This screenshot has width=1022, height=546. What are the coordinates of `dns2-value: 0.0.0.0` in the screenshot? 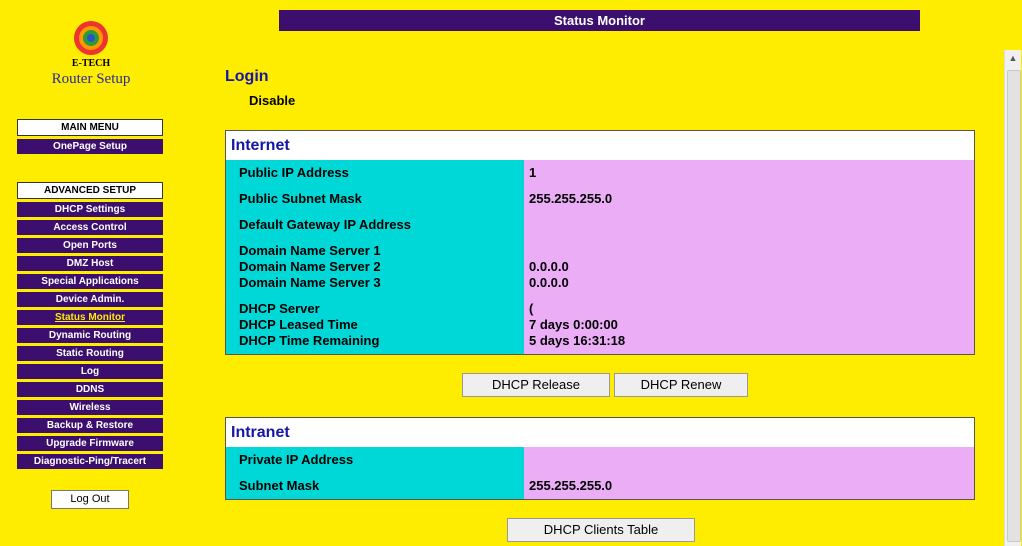 It's located at (549, 266).